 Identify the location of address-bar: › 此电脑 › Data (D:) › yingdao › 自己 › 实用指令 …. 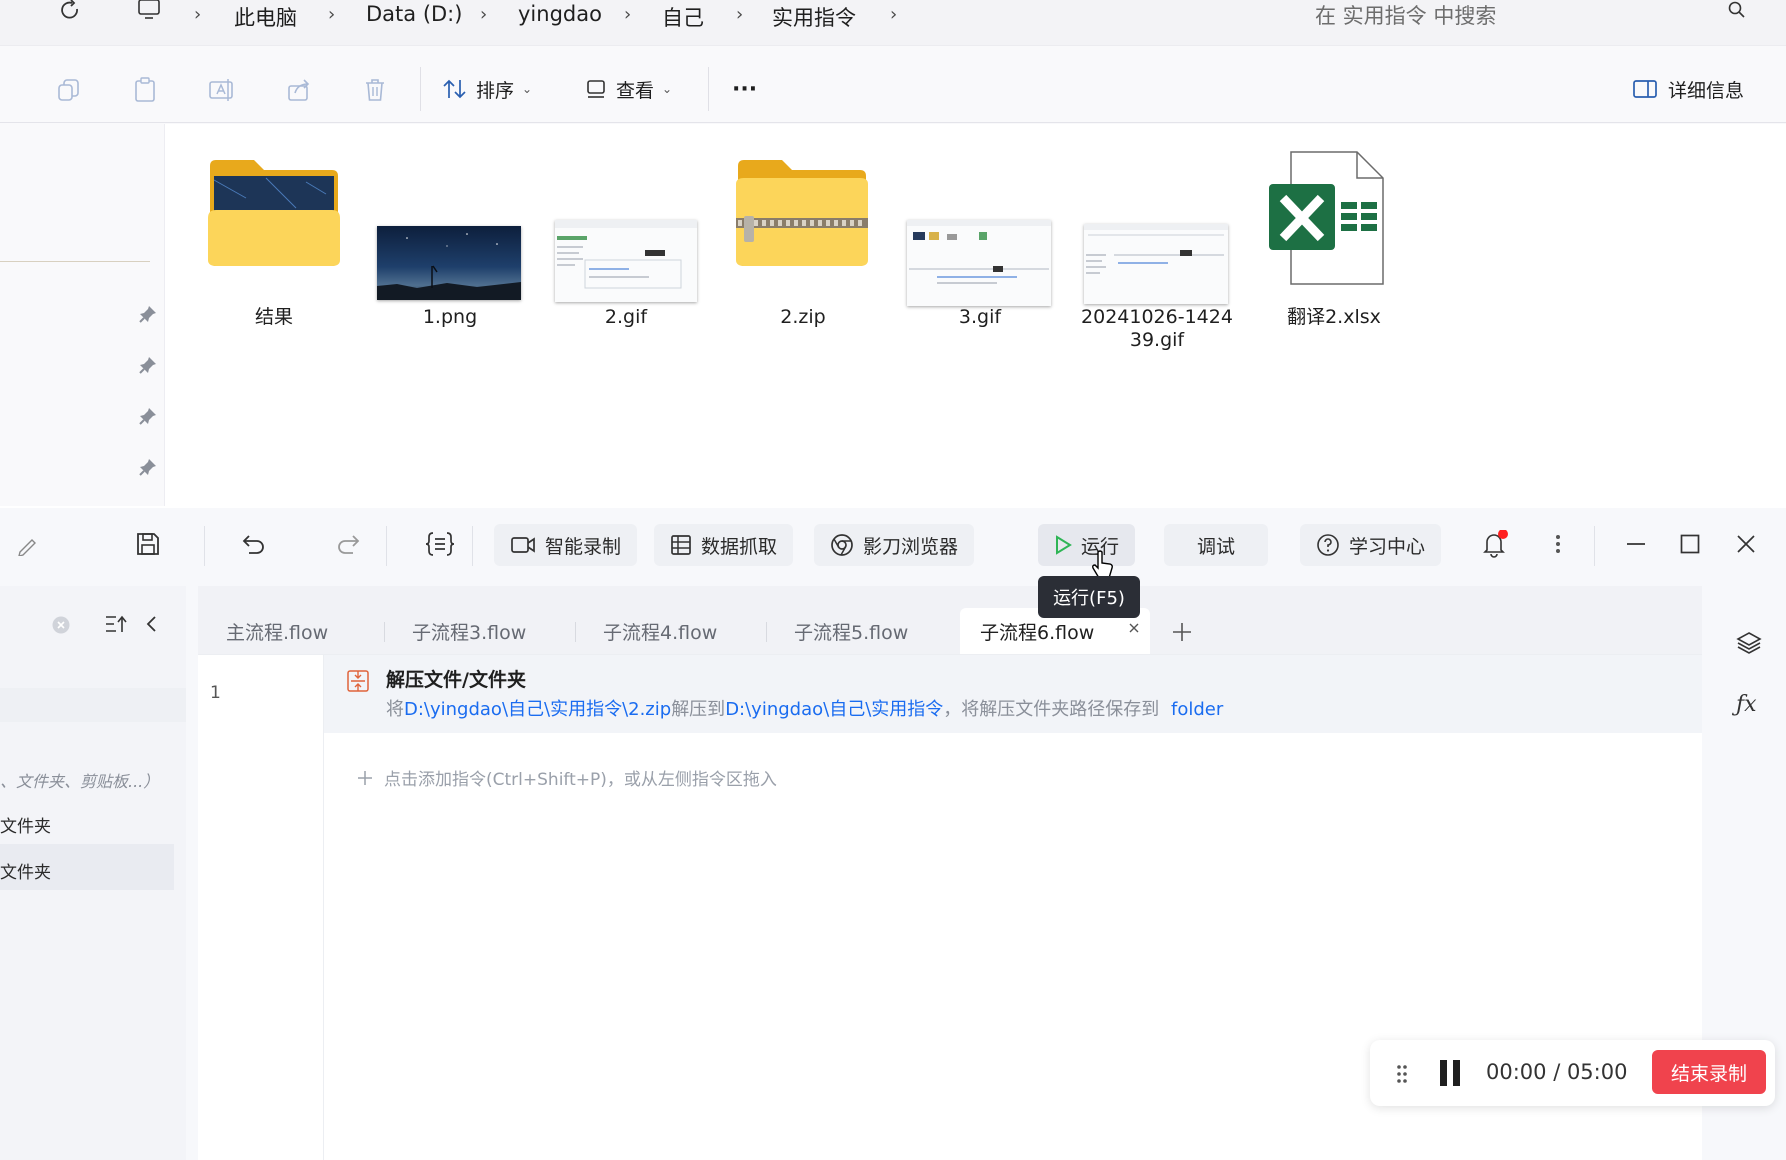
(893, 23).